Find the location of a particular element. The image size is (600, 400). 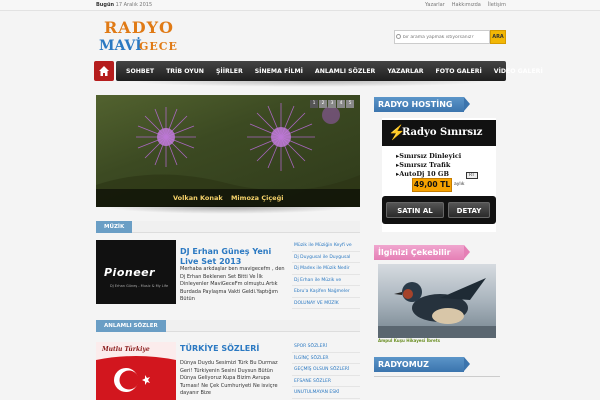

home-icon is located at coordinates (104, 71).